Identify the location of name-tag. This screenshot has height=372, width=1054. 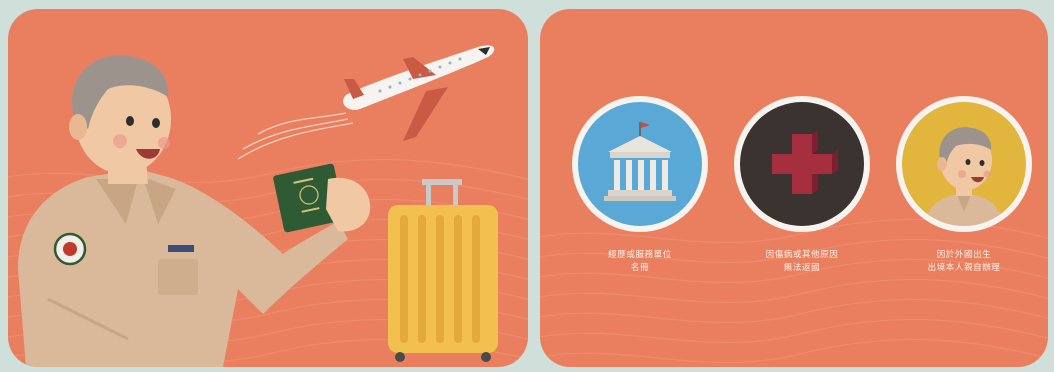
(181, 248).